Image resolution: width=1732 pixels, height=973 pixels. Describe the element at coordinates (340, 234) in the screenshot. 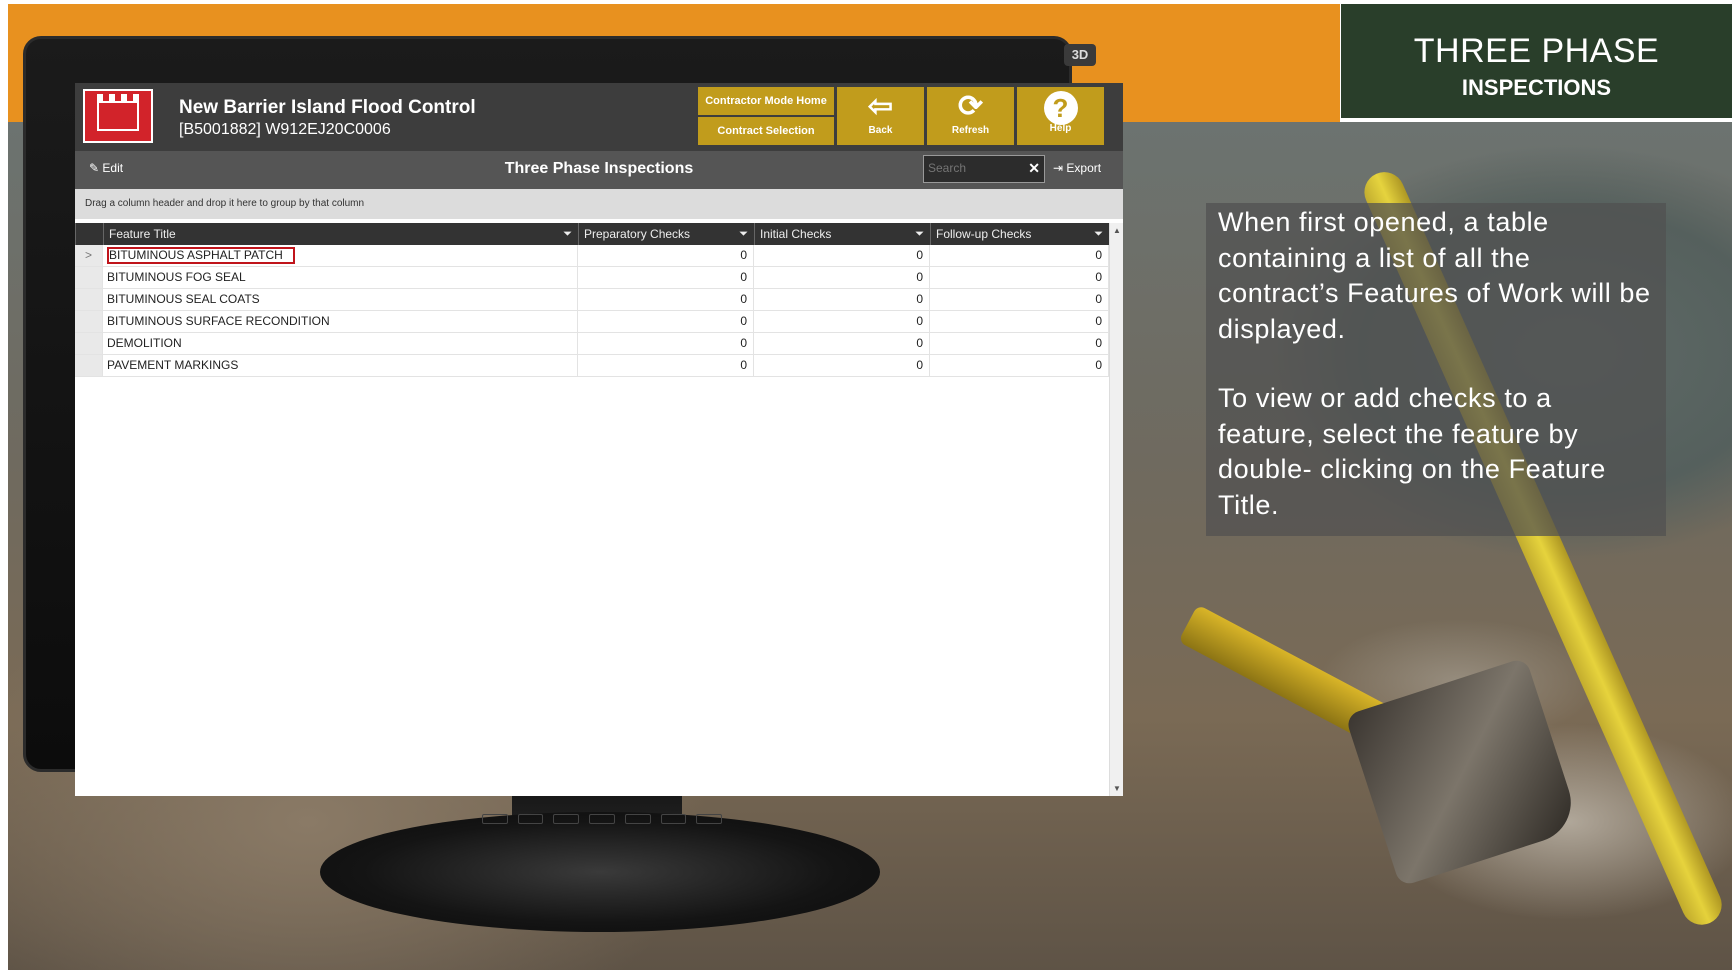

I see `column-header-feature-title: Feature Title ⏷` at that location.